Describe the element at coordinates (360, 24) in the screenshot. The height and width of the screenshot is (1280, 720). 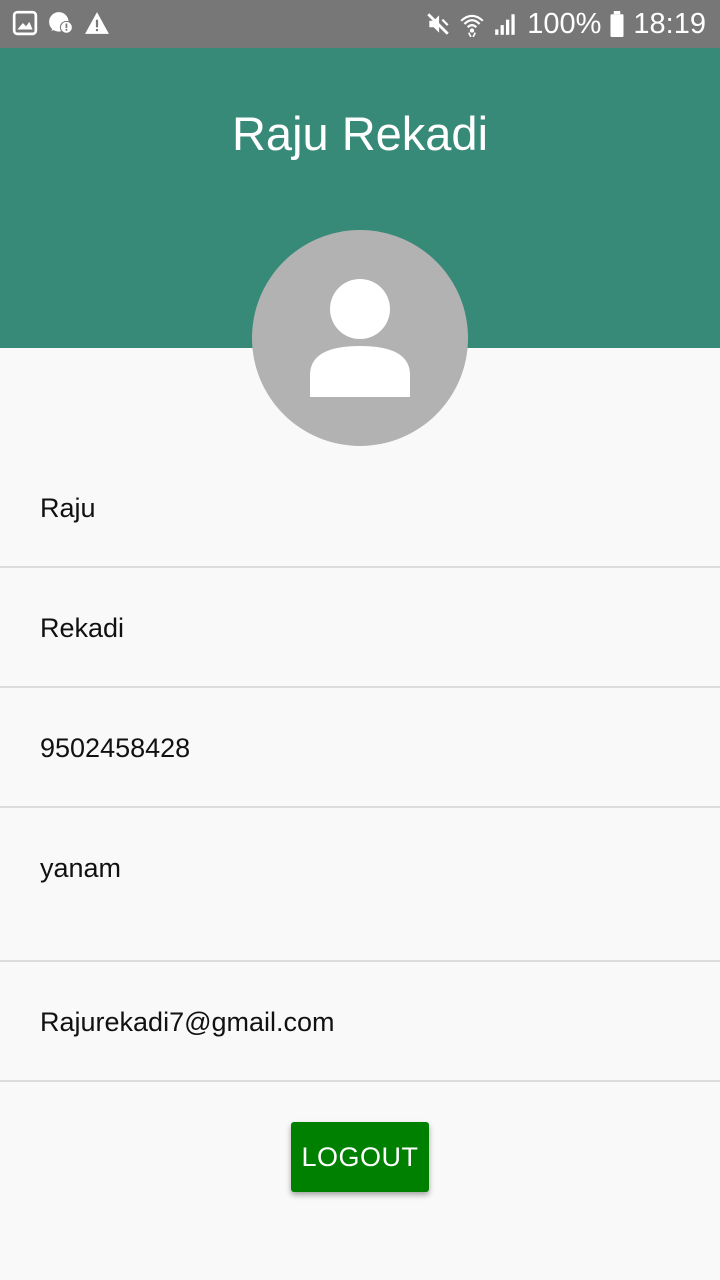
I see `status-bar: 100% 18:19` at that location.